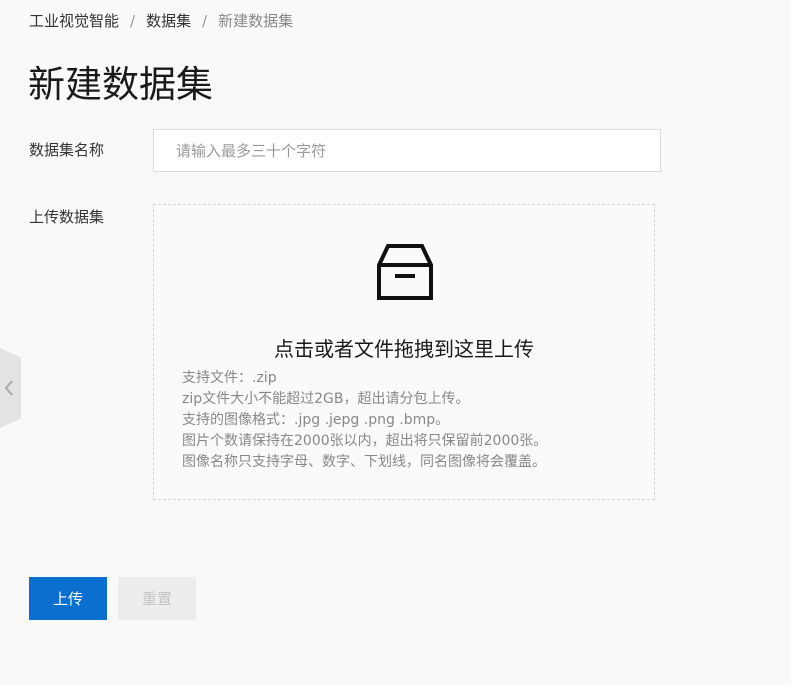  I want to click on hint-image-count: 图片个数请保持在2000张以内，超出将只保留前2000张。, so click(365, 441).